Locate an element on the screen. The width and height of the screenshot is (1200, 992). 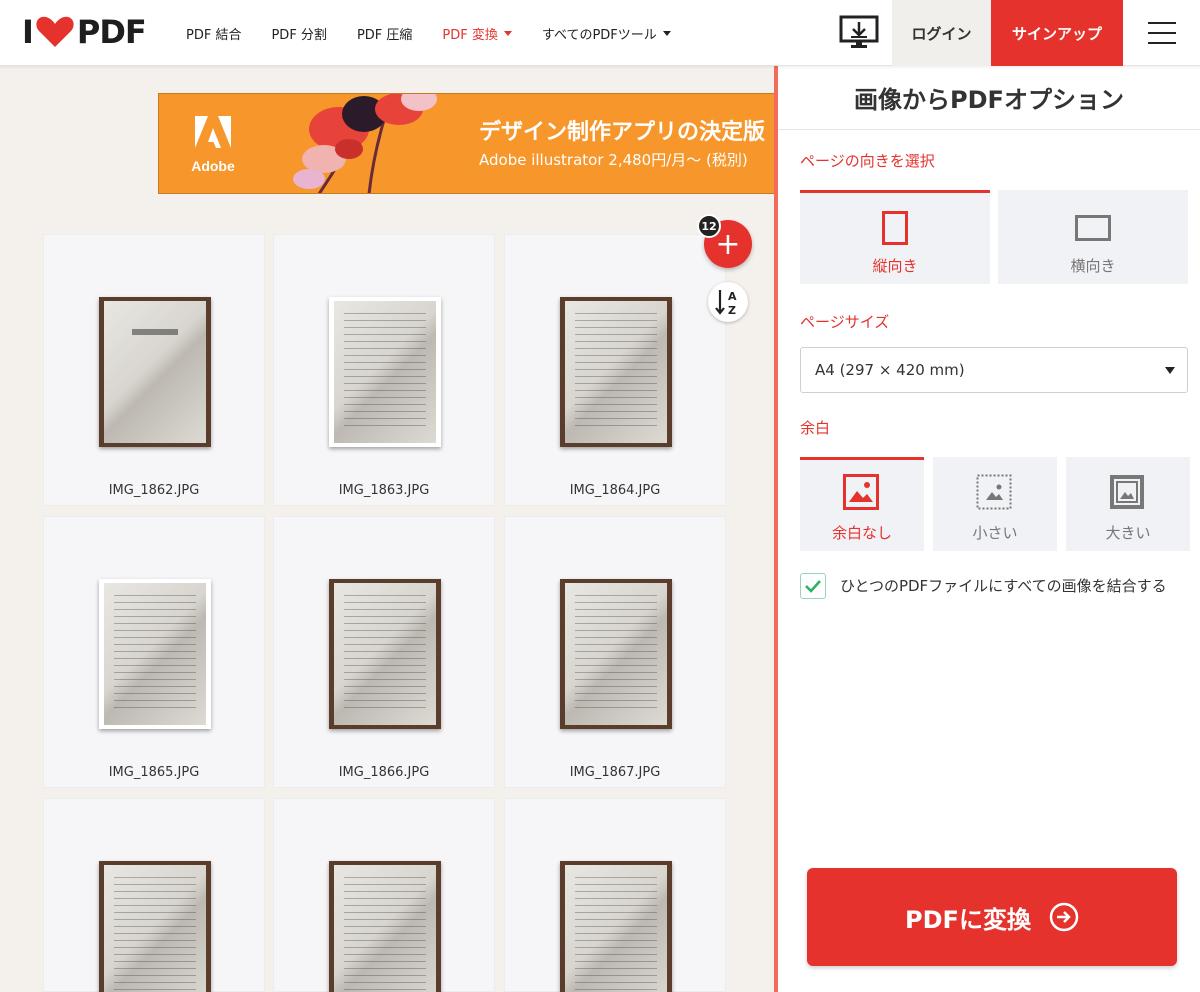
file-card: IMG_1863.JPG is located at coordinates (384, 370).